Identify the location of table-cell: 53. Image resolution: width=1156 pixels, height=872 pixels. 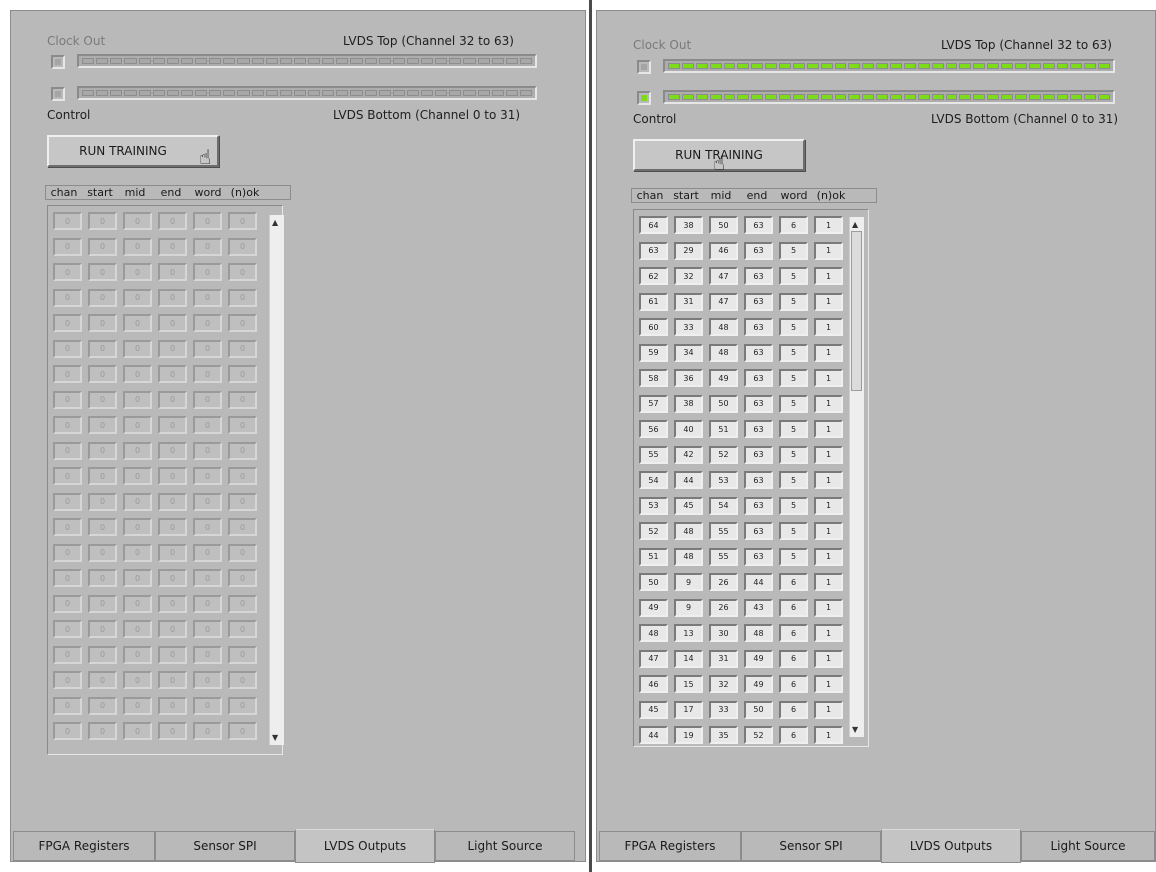
(653, 505).